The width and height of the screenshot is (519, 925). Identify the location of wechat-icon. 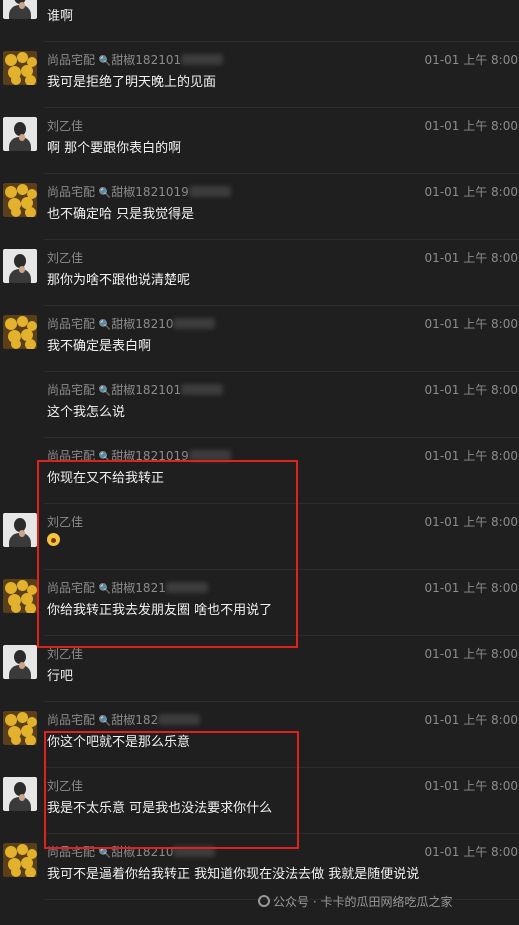
(264, 901).